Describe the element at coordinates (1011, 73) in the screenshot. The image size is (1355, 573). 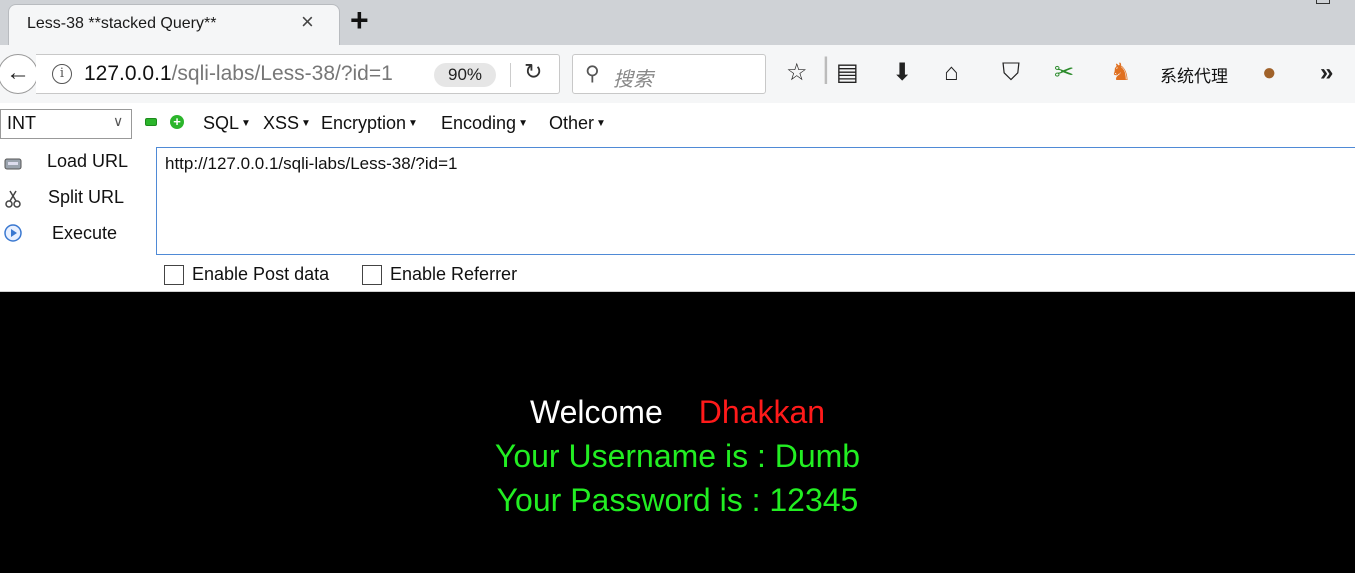
I see `pocket-icon: ⛉` at that location.